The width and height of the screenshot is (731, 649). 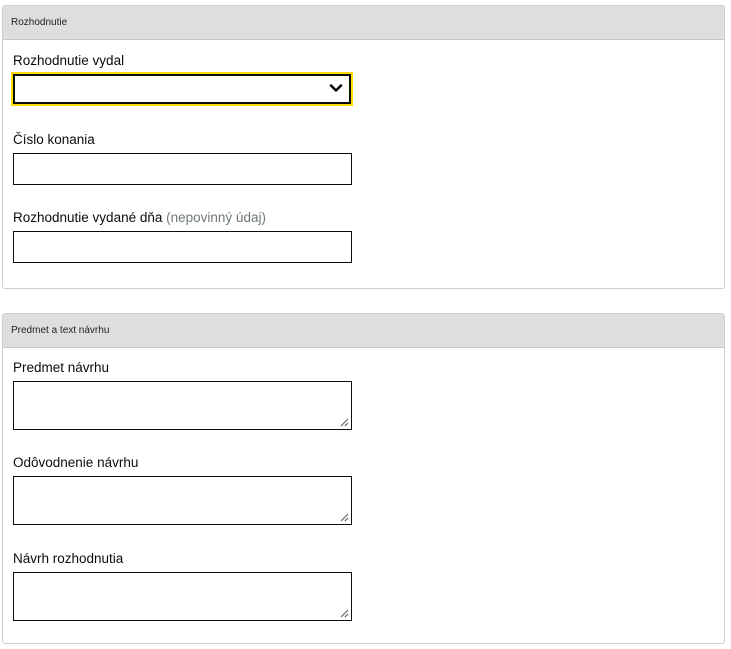 I want to click on subject-field: Predmet návrhu, so click(x=182, y=395).